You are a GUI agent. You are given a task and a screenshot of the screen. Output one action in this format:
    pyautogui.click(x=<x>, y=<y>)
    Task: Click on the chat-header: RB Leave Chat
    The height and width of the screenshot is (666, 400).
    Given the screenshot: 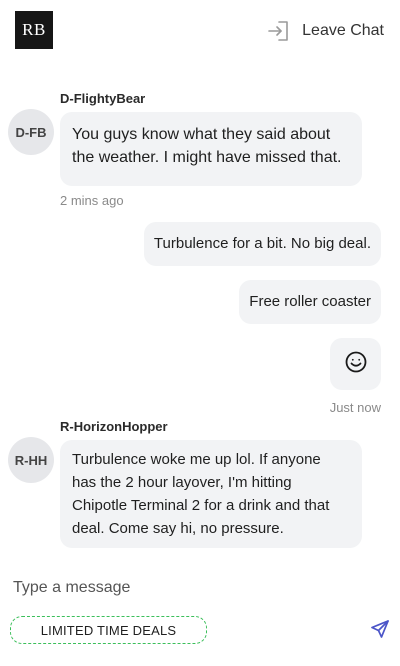 What is the action you would take?
    pyautogui.click(x=200, y=31)
    